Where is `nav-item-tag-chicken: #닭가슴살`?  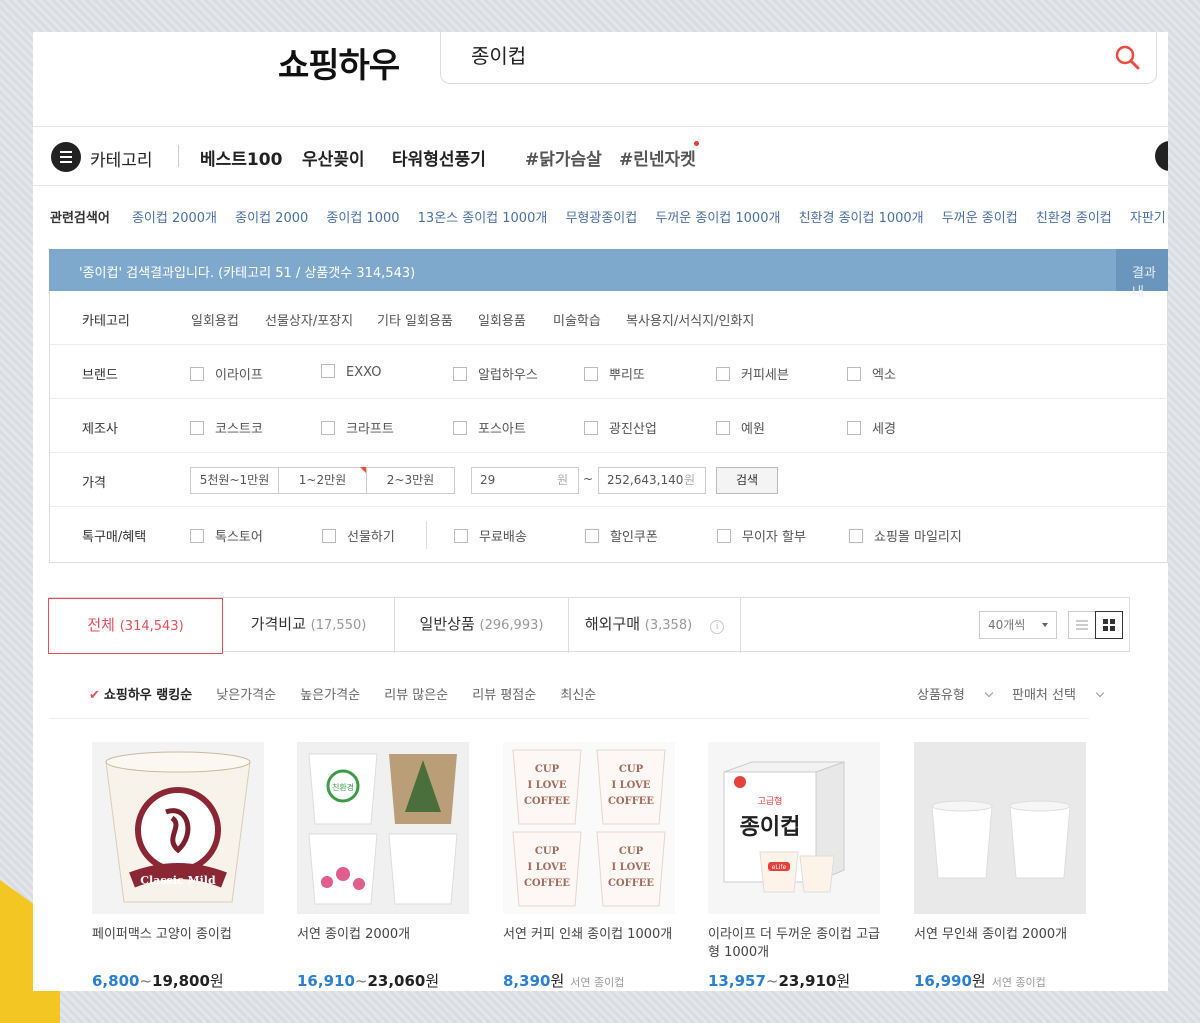 nav-item-tag-chicken: #닭가슴살 is located at coordinates (563, 157).